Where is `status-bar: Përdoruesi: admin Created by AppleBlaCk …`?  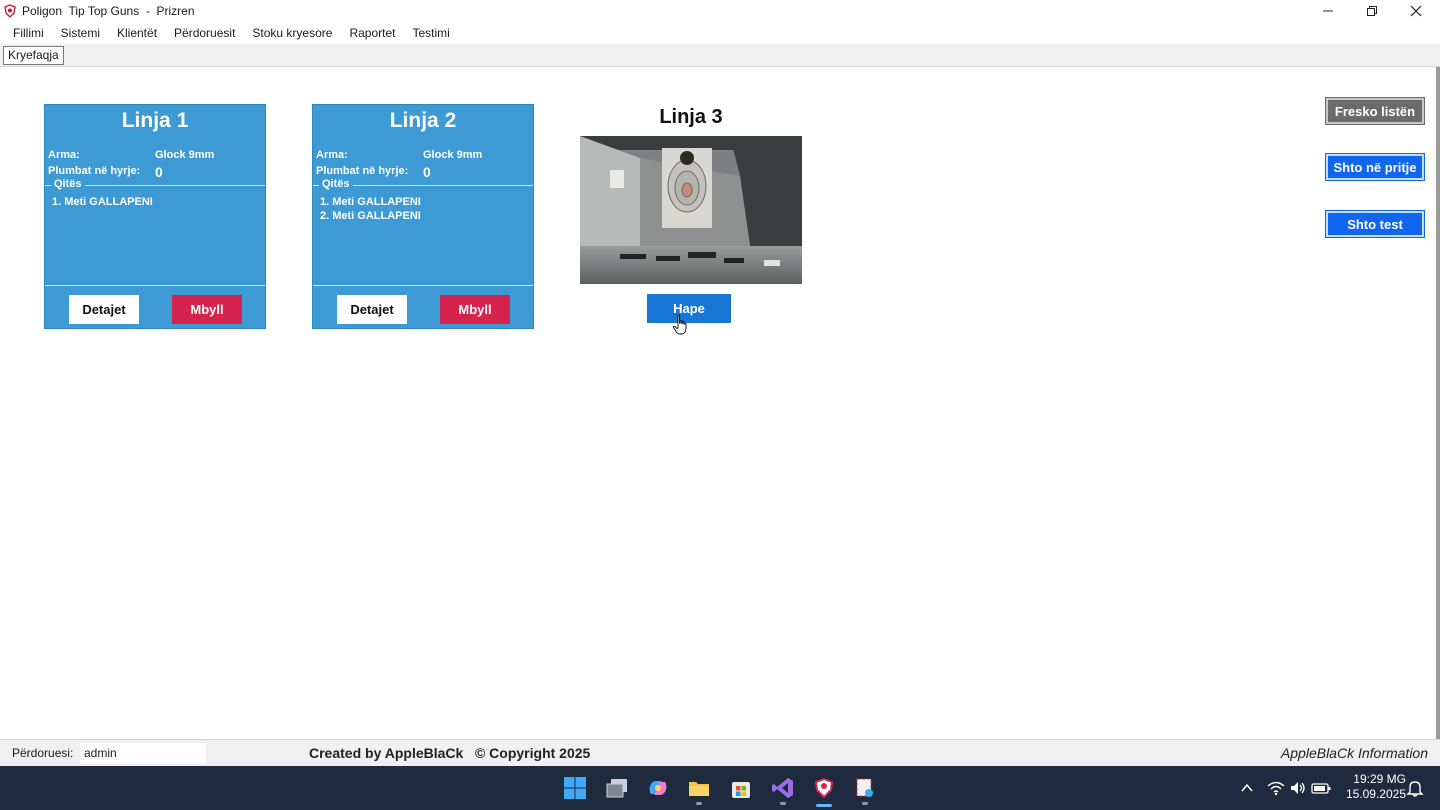 status-bar: Përdoruesi: admin Created by AppleBlaCk … is located at coordinates (720, 752).